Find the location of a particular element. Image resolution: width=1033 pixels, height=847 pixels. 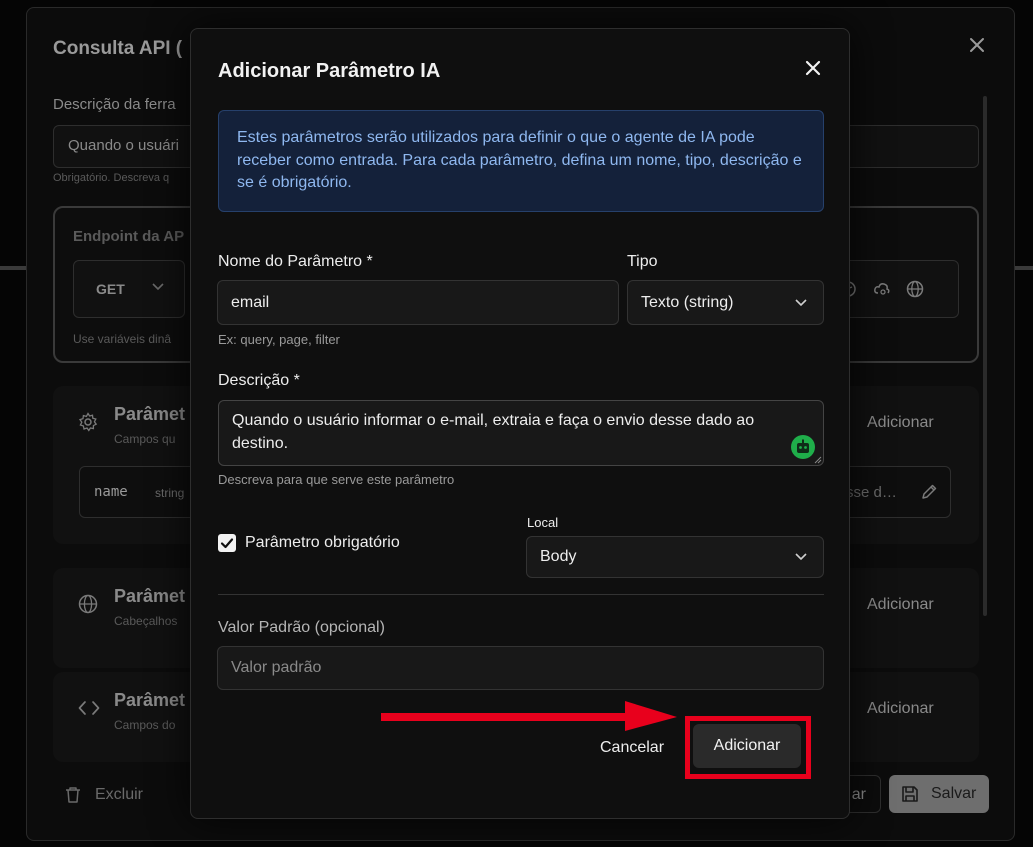

dialog-title: Adicionar Parâmetro IA is located at coordinates (329, 71).